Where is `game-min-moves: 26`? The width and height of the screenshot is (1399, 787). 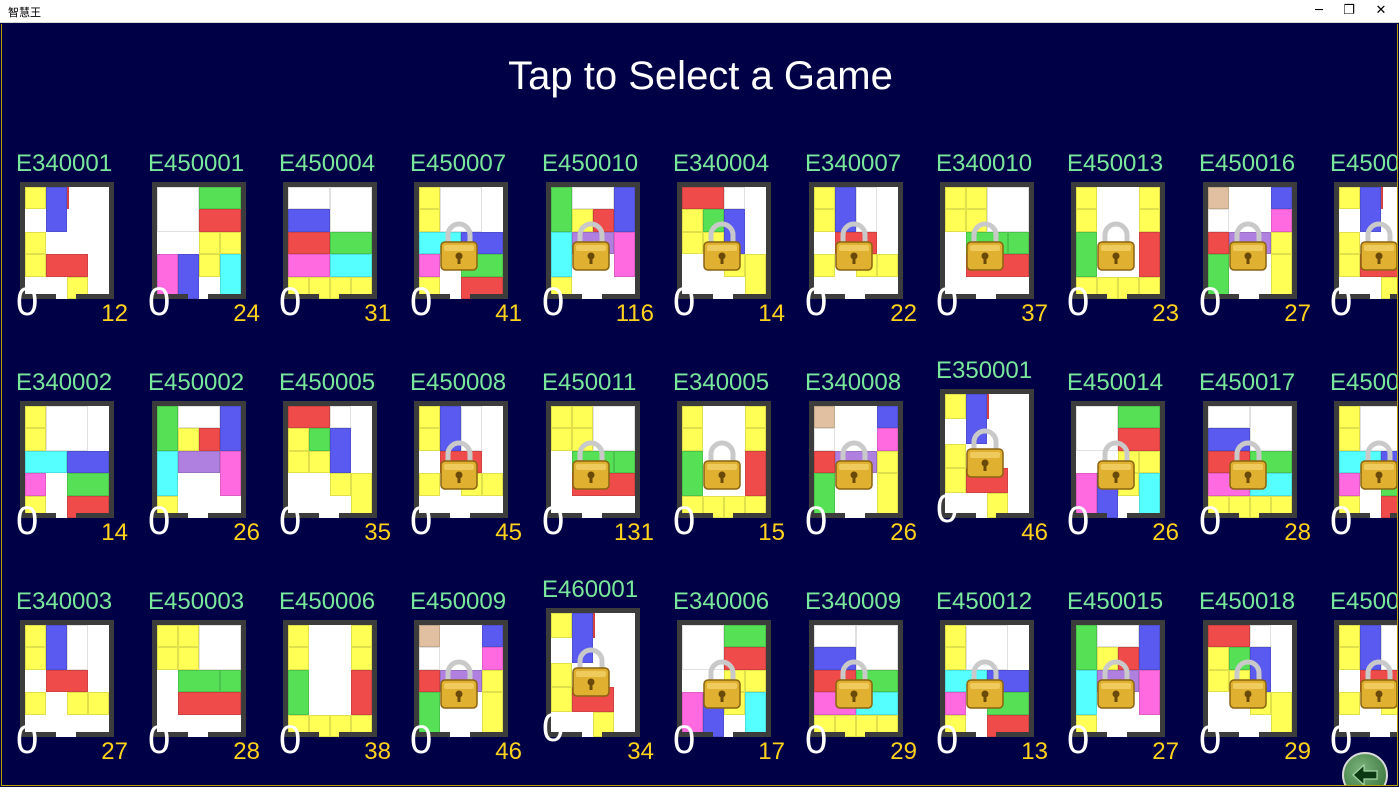
game-min-moves: 26 is located at coordinates (903, 532).